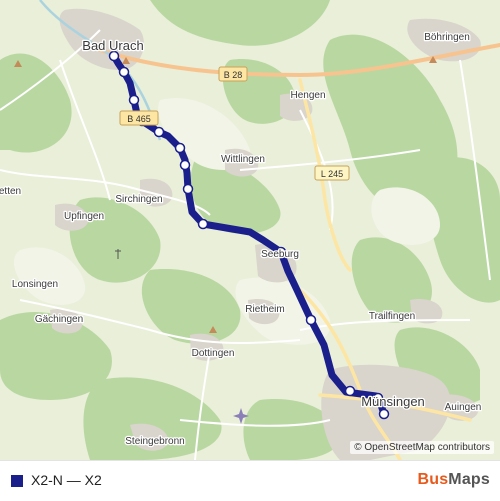  I want to click on road-shield-l245: L 245, so click(332, 173).